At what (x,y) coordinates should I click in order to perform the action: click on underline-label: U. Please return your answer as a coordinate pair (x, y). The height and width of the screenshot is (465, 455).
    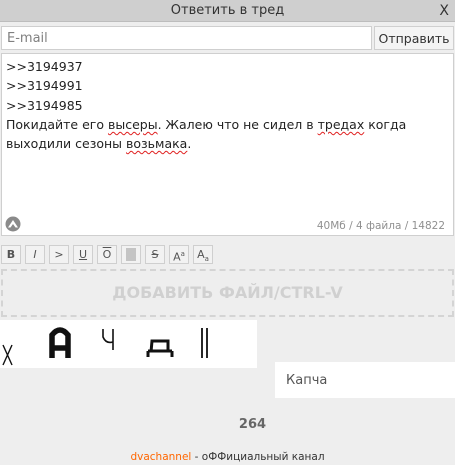
    Looking at the image, I should click on (83, 254).